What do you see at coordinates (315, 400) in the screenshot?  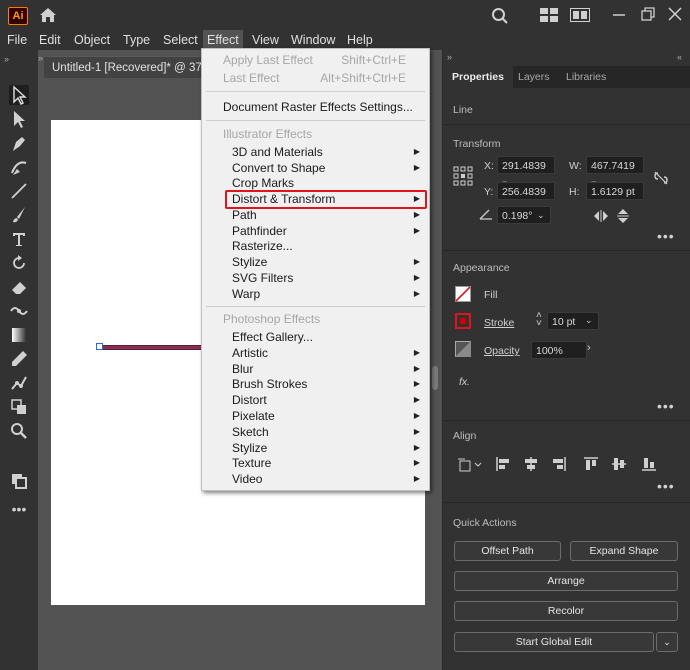 I see `menu-item-distort: Distort ▶` at bounding box center [315, 400].